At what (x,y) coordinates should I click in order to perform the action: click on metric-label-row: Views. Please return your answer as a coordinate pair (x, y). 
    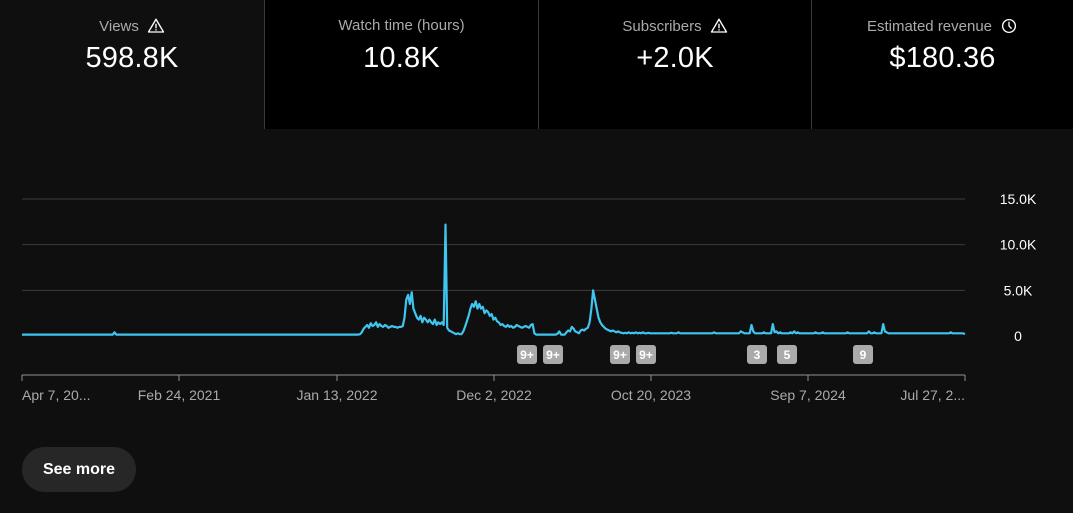
    Looking at the image, I should click on (132, 26).